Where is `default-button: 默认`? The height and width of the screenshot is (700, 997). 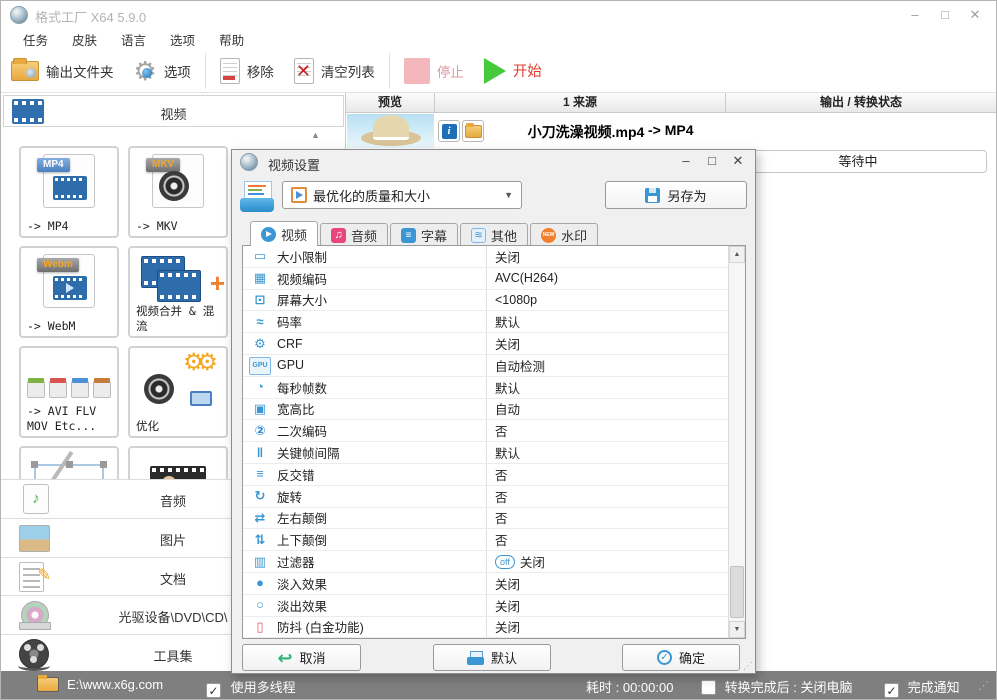
default-button: 默认 is located at coordinates (492, 657).